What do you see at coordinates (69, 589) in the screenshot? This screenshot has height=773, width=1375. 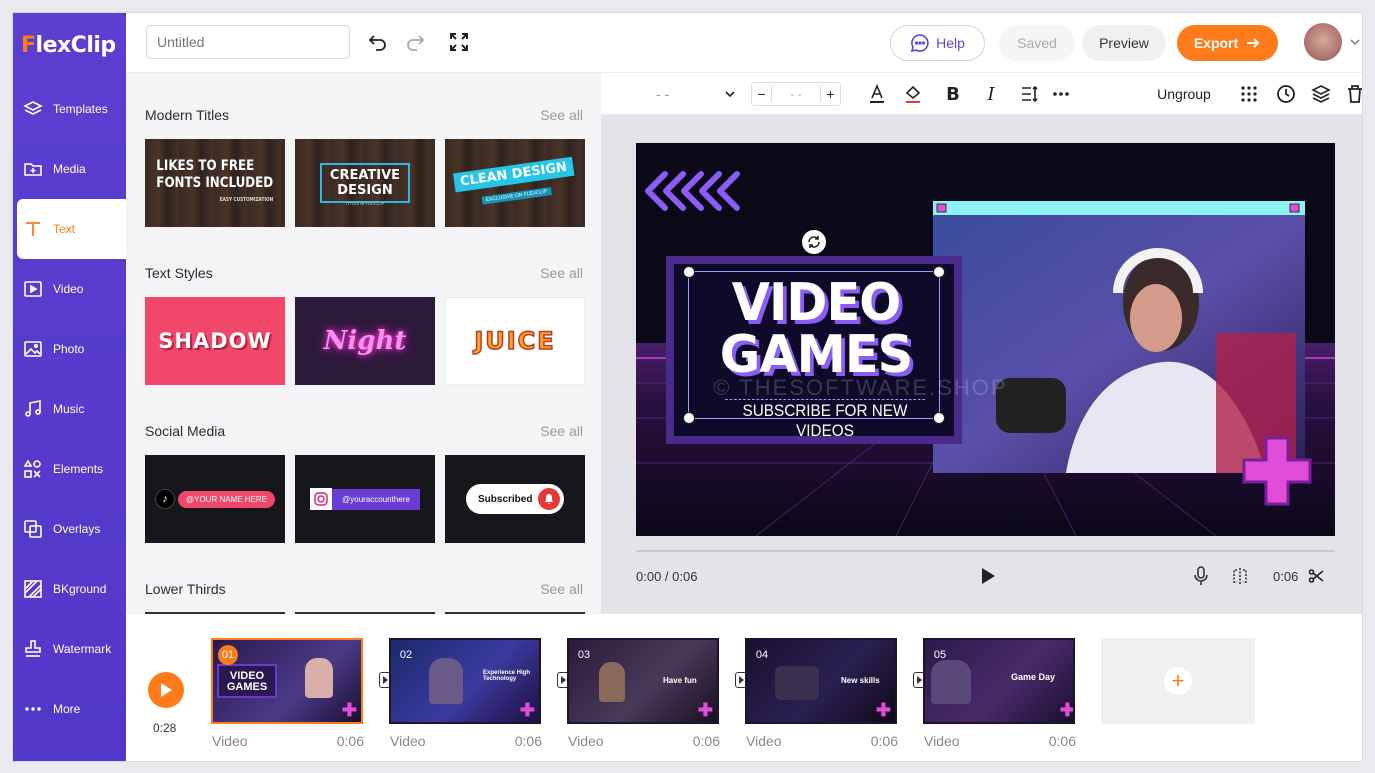 I see `sidebar-item-bkground: BKground` at bounding box center [69, 589].